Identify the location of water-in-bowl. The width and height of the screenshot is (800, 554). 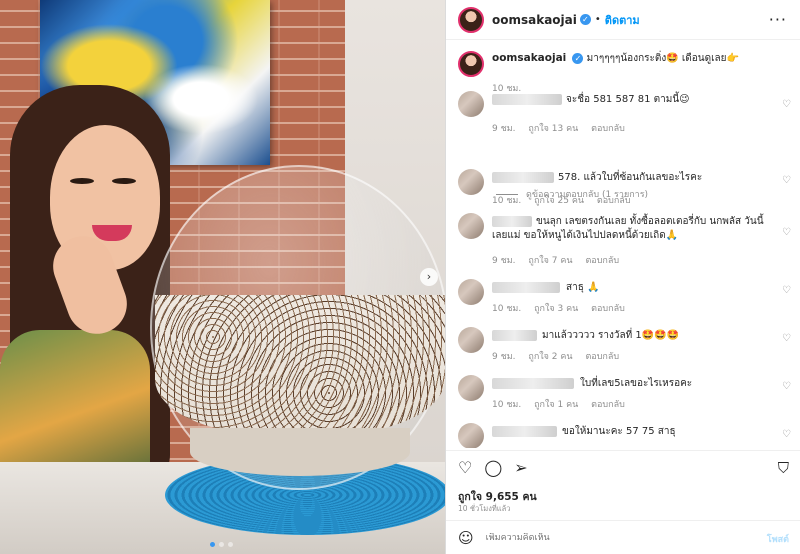
(300, 452).